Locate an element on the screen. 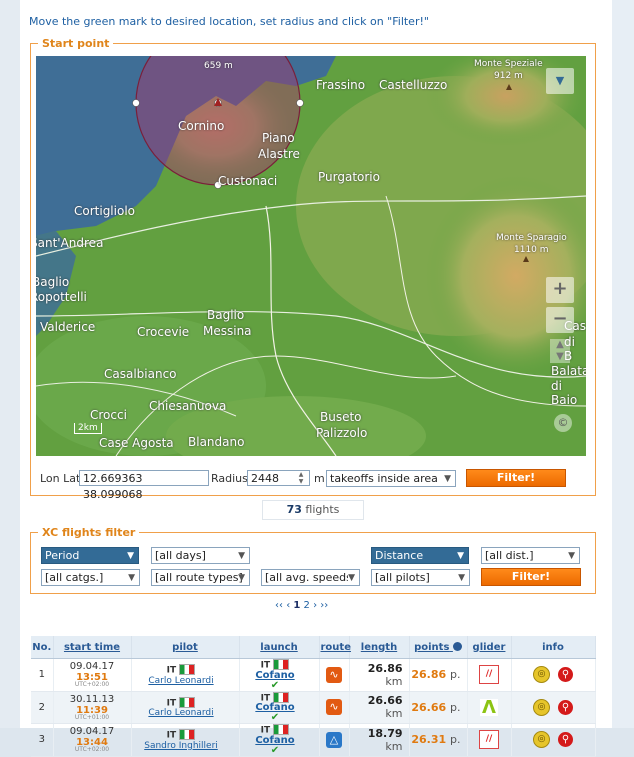  col-info: info is located at coordinates (553, 647).